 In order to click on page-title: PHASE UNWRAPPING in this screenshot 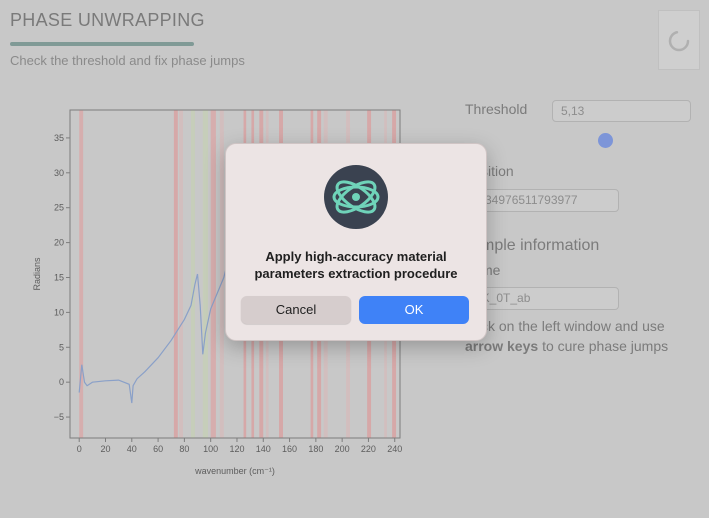, I will do `click(107, 20)`.